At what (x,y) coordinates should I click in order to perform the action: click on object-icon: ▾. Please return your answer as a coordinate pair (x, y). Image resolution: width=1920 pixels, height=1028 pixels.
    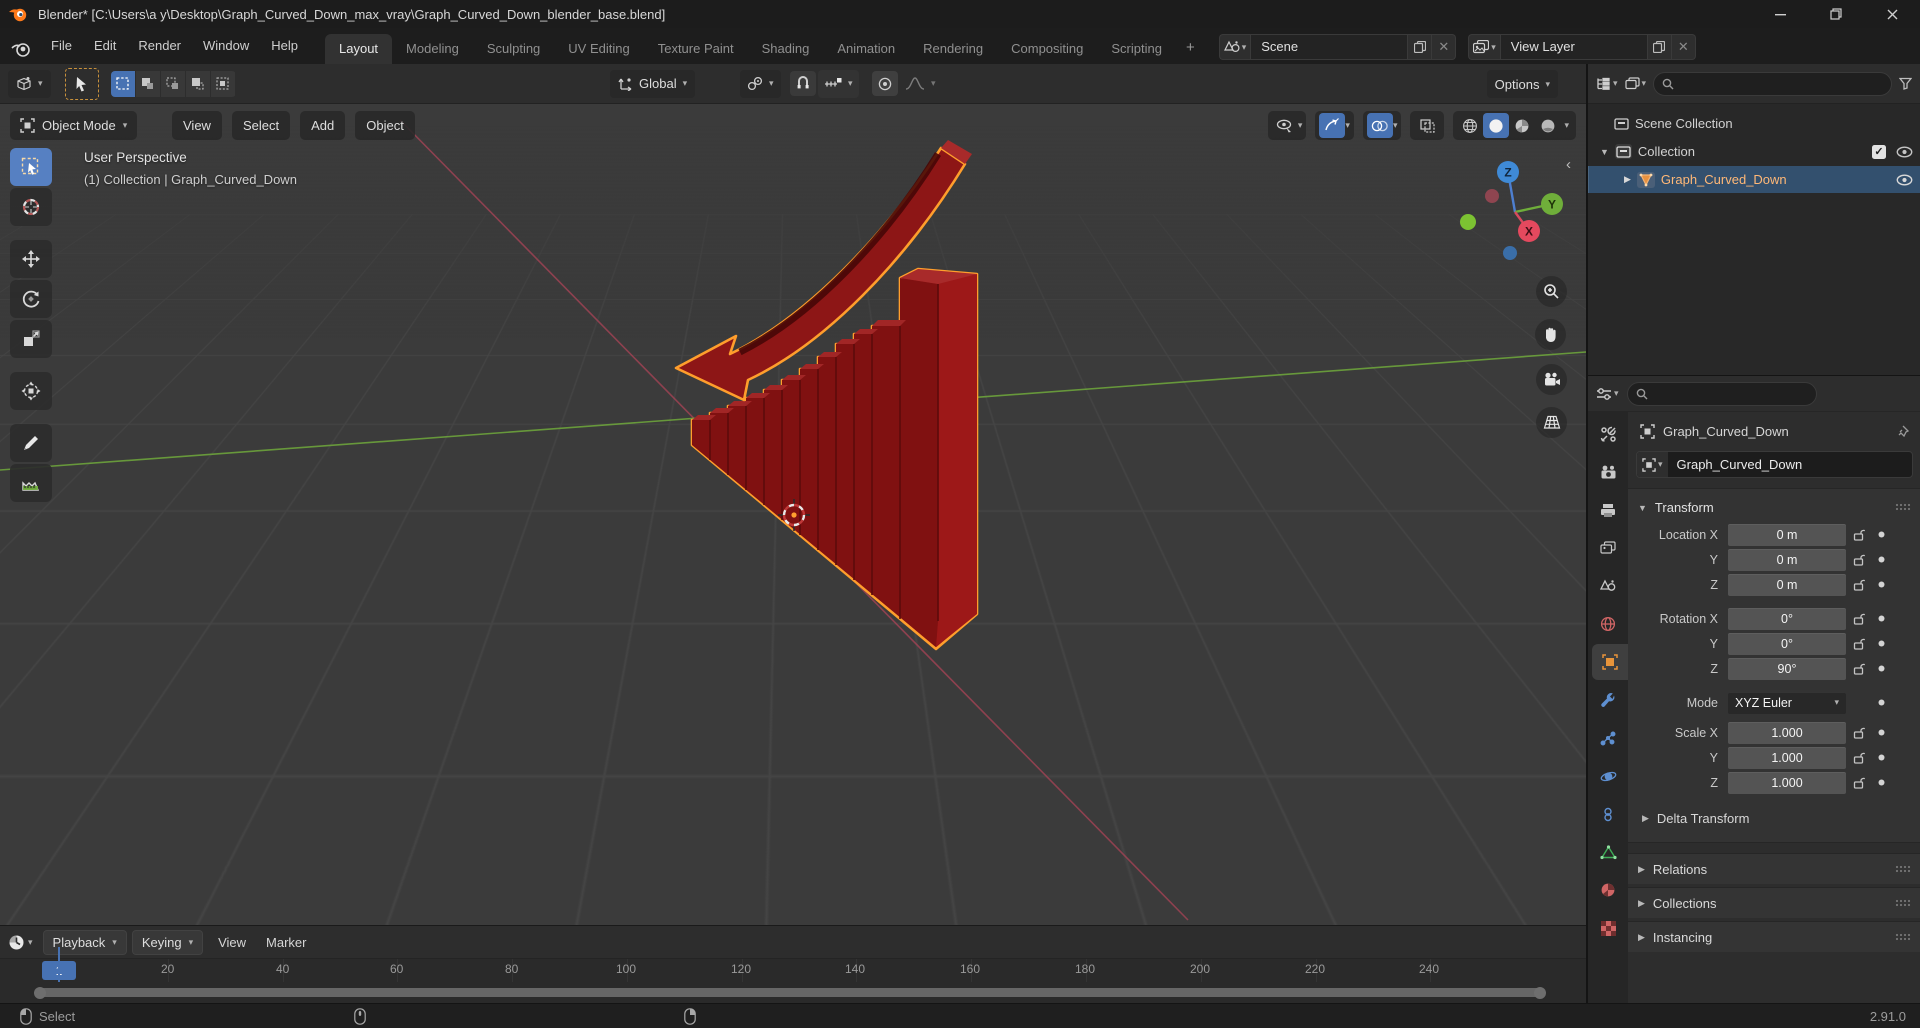
    Looking at the image, I should click on (1652, 464).